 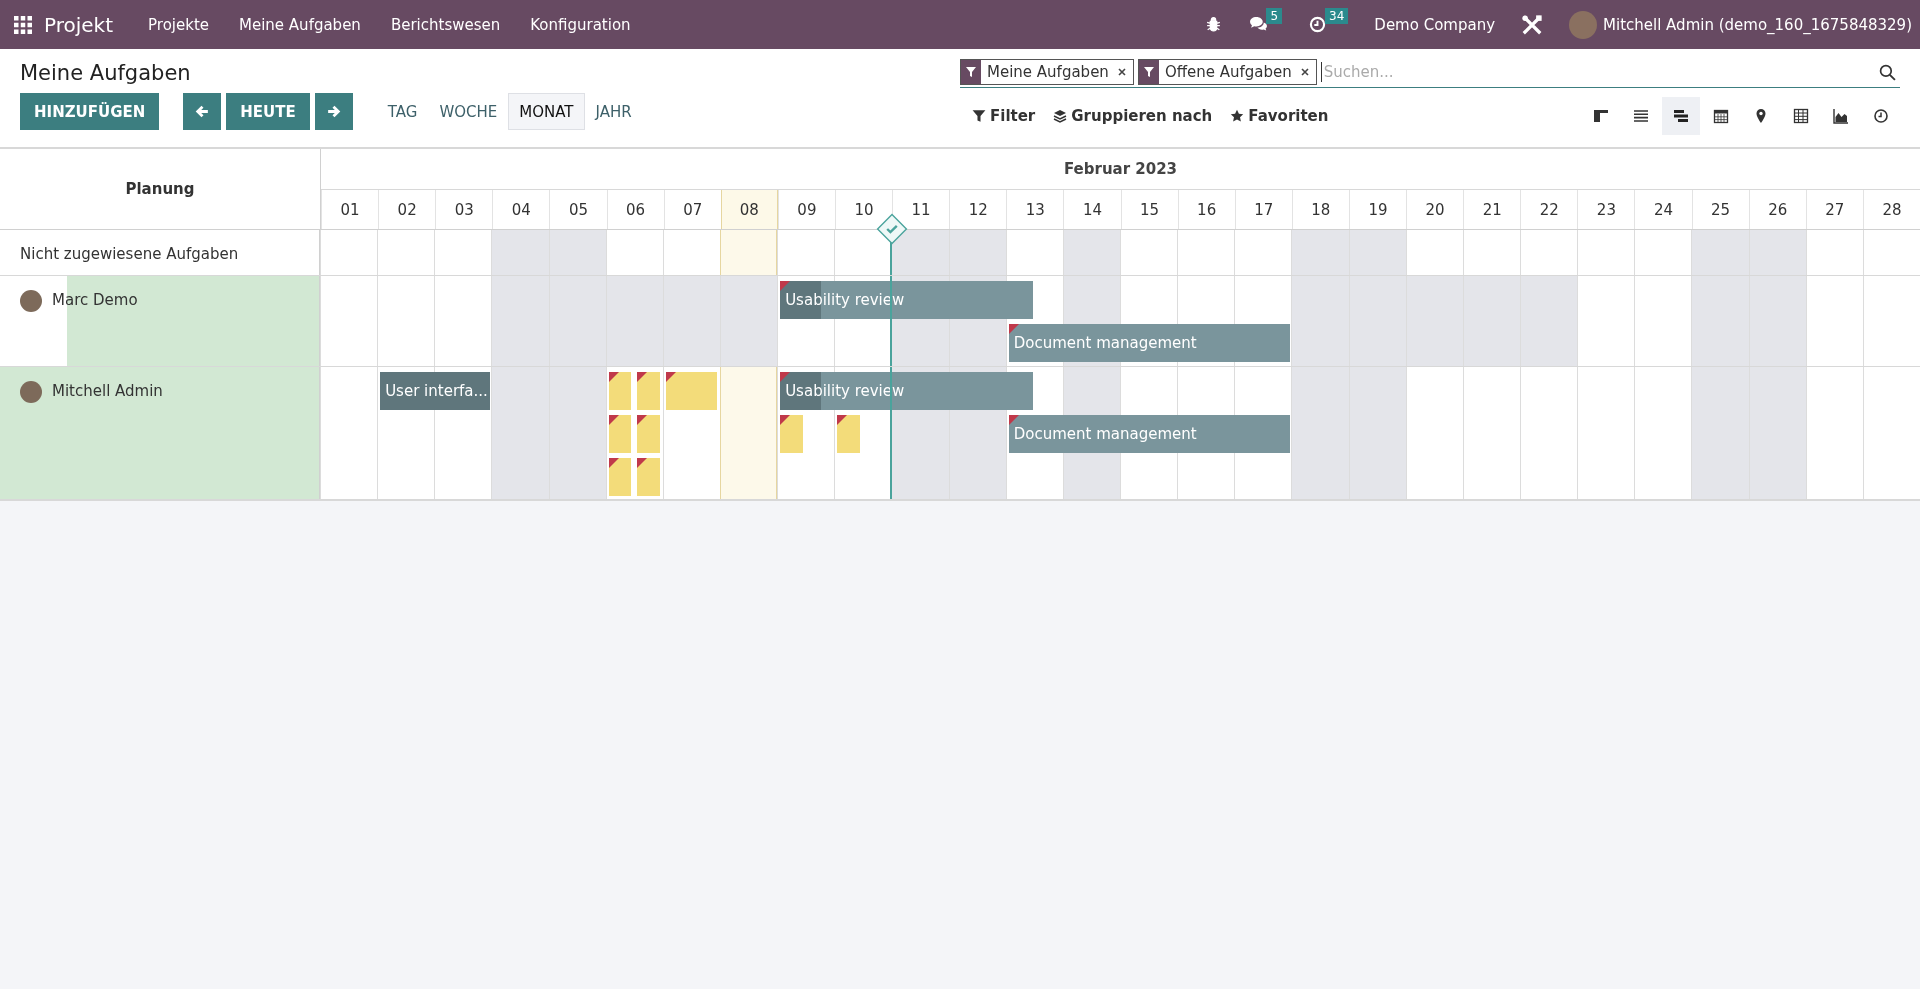 I want to click on row-label: Marc Demo, so click(x=95, y=299).